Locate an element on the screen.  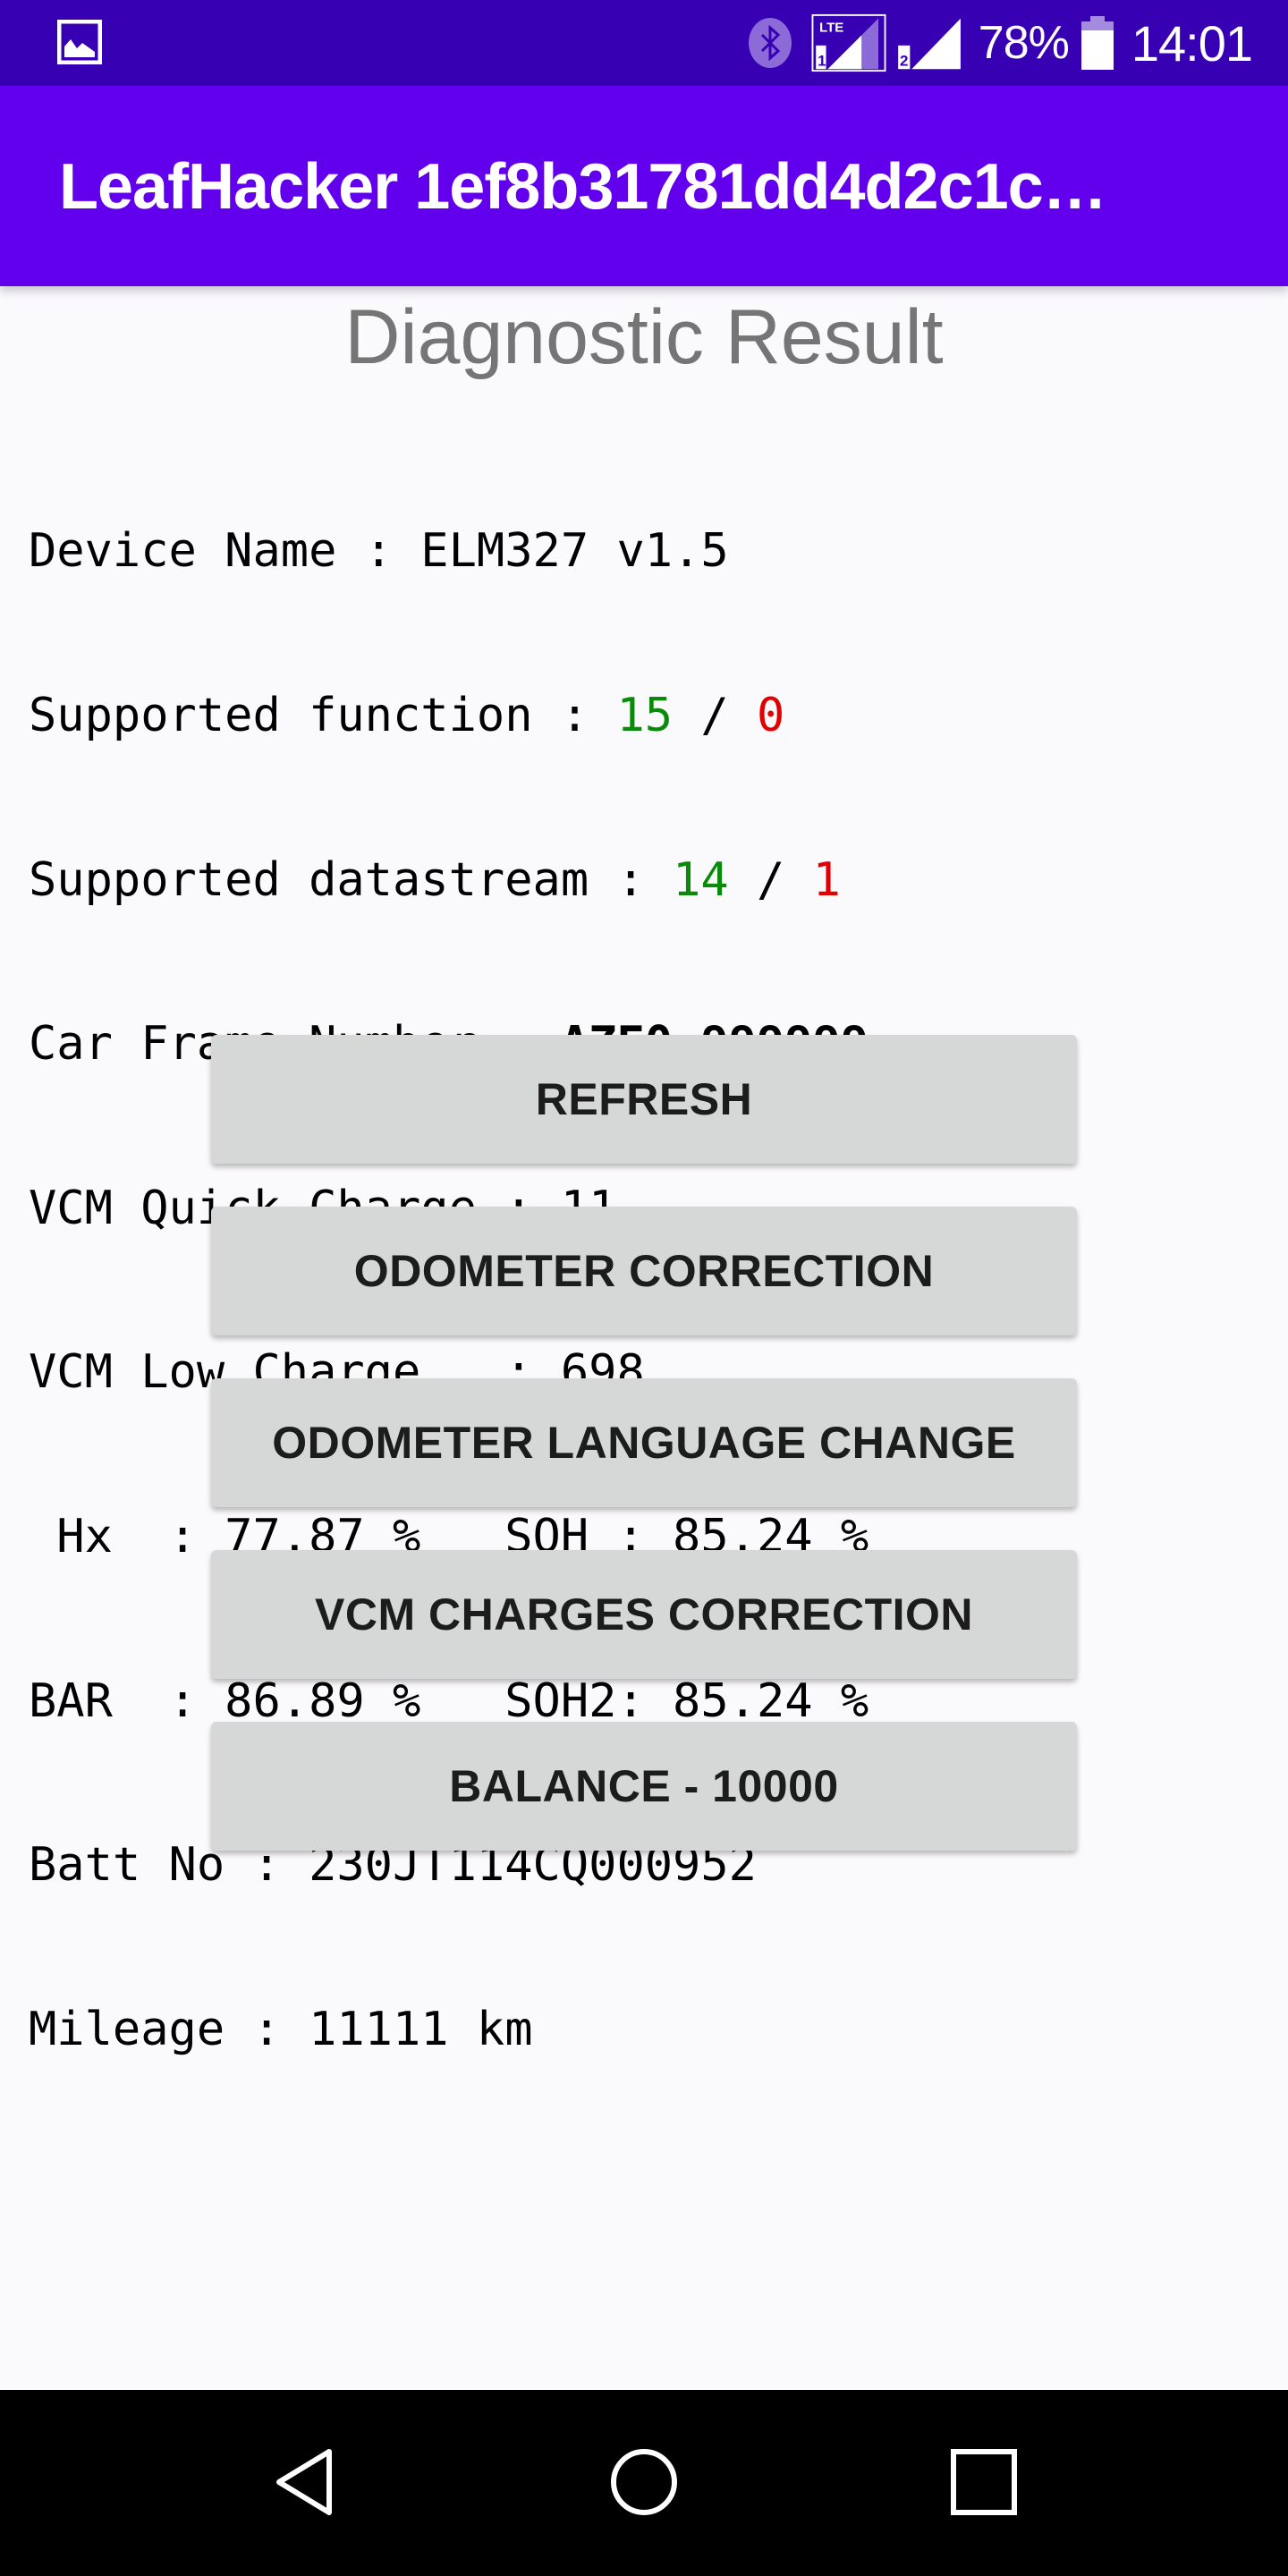
bluetooth-icon is located at coordinates (770, 43).